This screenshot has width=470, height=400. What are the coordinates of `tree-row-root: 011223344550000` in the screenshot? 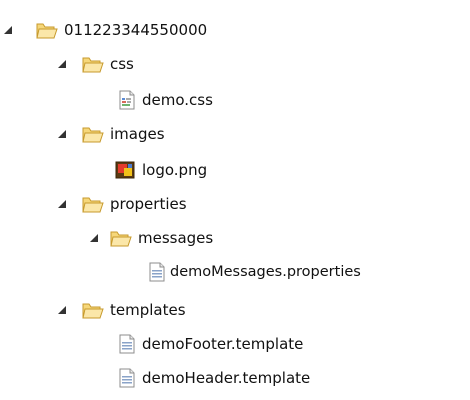 It's located at (235, 30).